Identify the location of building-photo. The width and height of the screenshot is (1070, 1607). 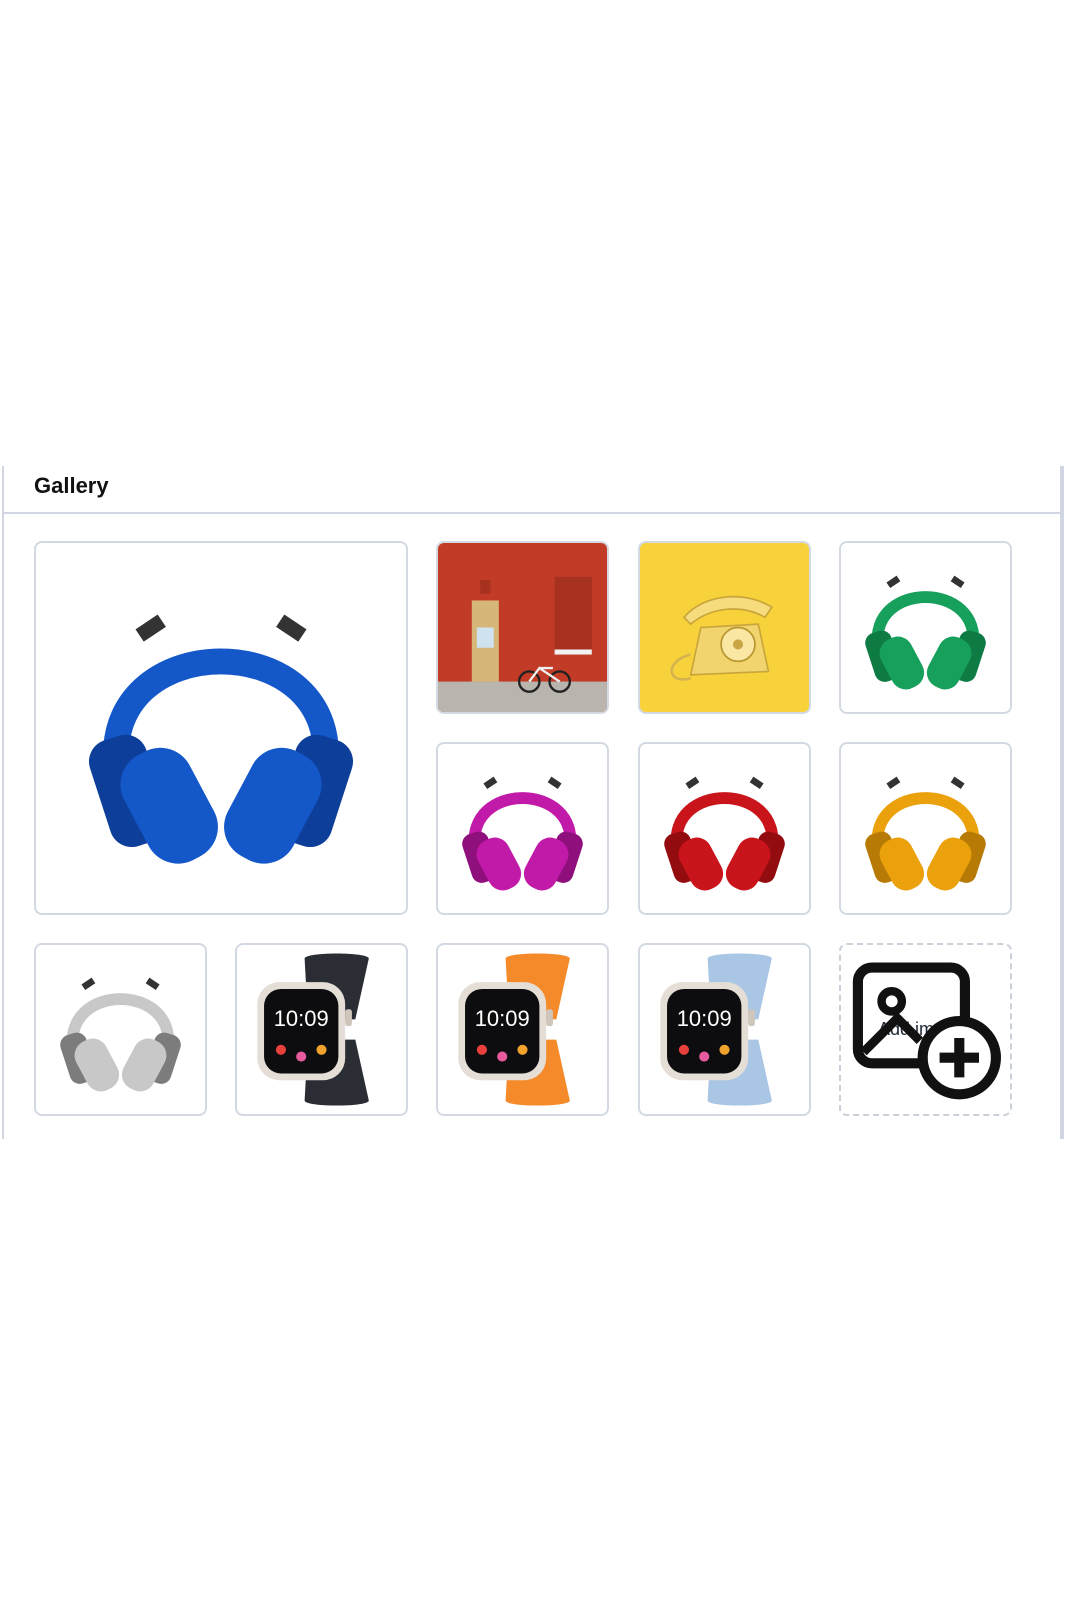
(522, 627).